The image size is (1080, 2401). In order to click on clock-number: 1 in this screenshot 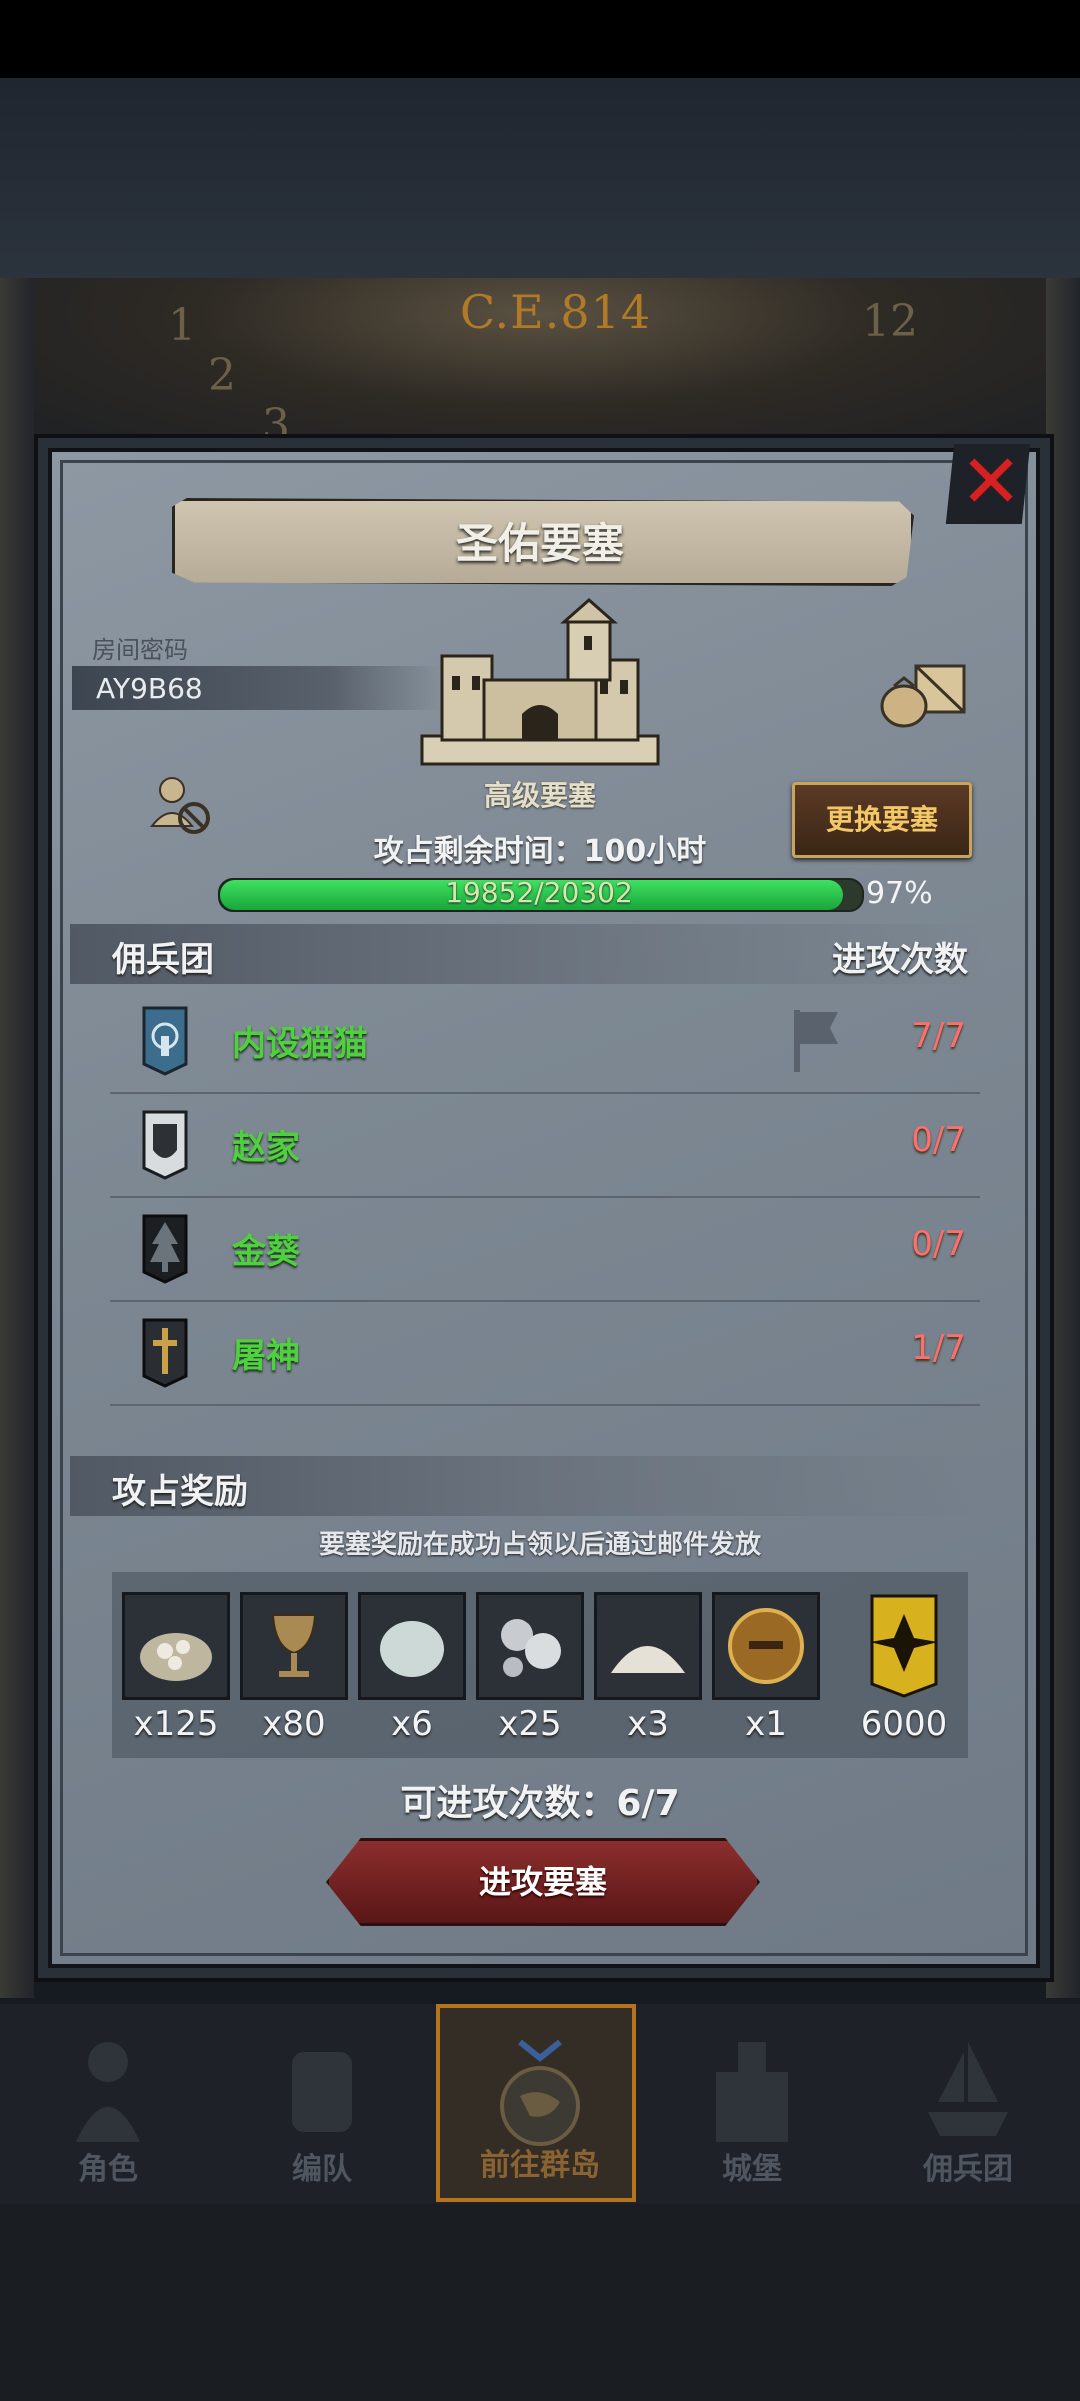, I will do `click(182, 325)`.